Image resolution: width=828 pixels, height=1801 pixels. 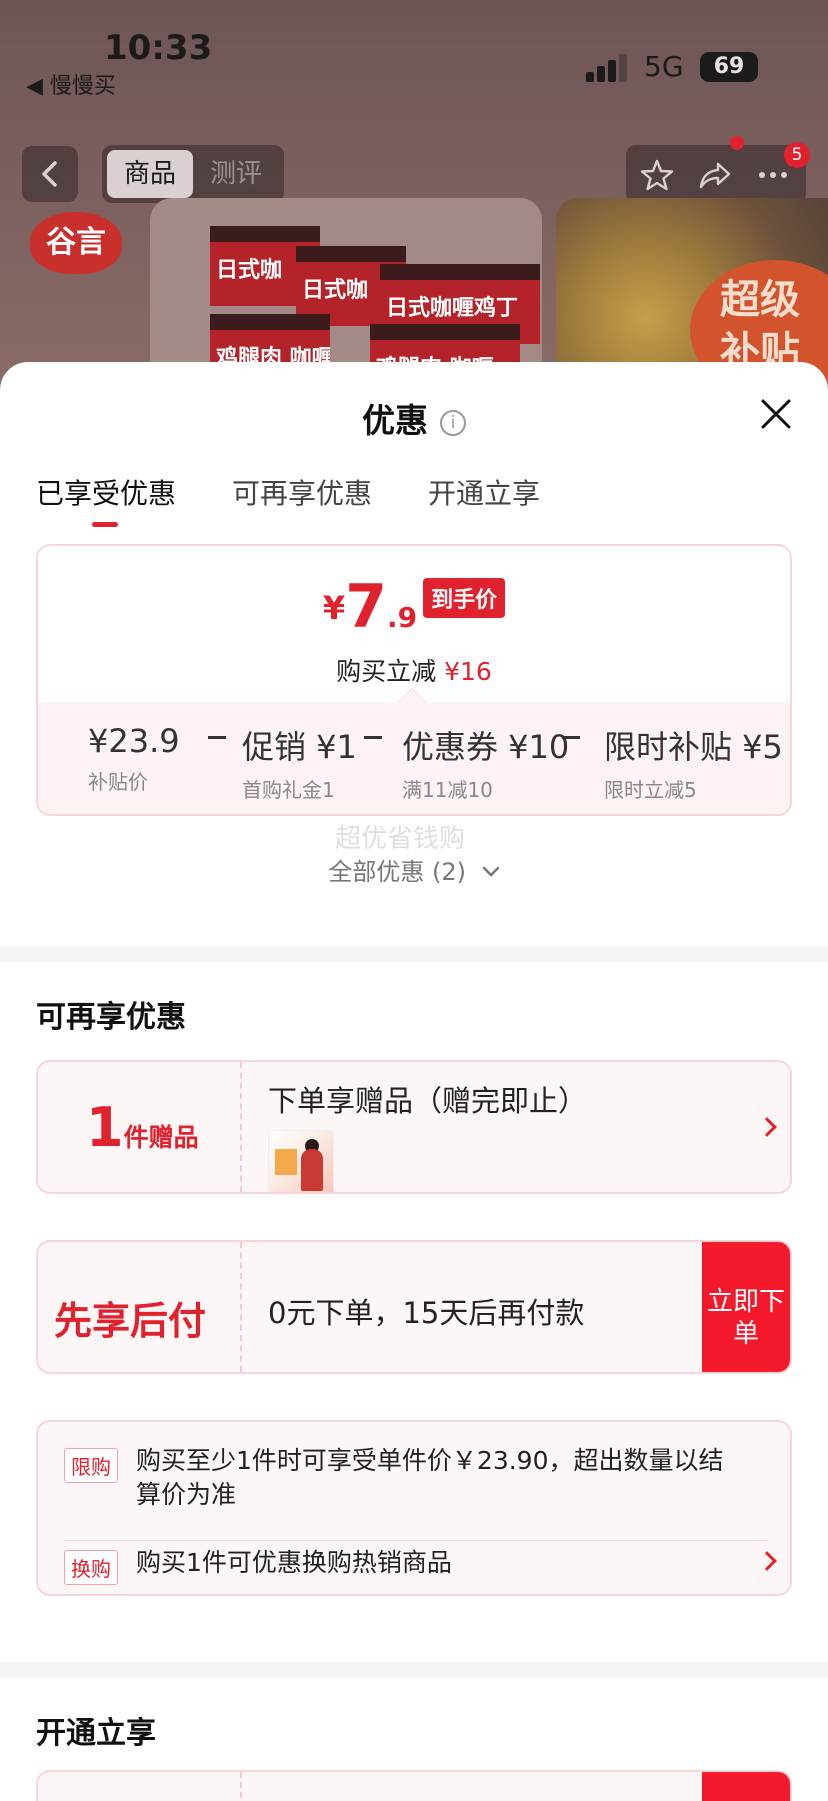 I want to click on open-section-title: 开通立享, so click(x=96, y=1733).